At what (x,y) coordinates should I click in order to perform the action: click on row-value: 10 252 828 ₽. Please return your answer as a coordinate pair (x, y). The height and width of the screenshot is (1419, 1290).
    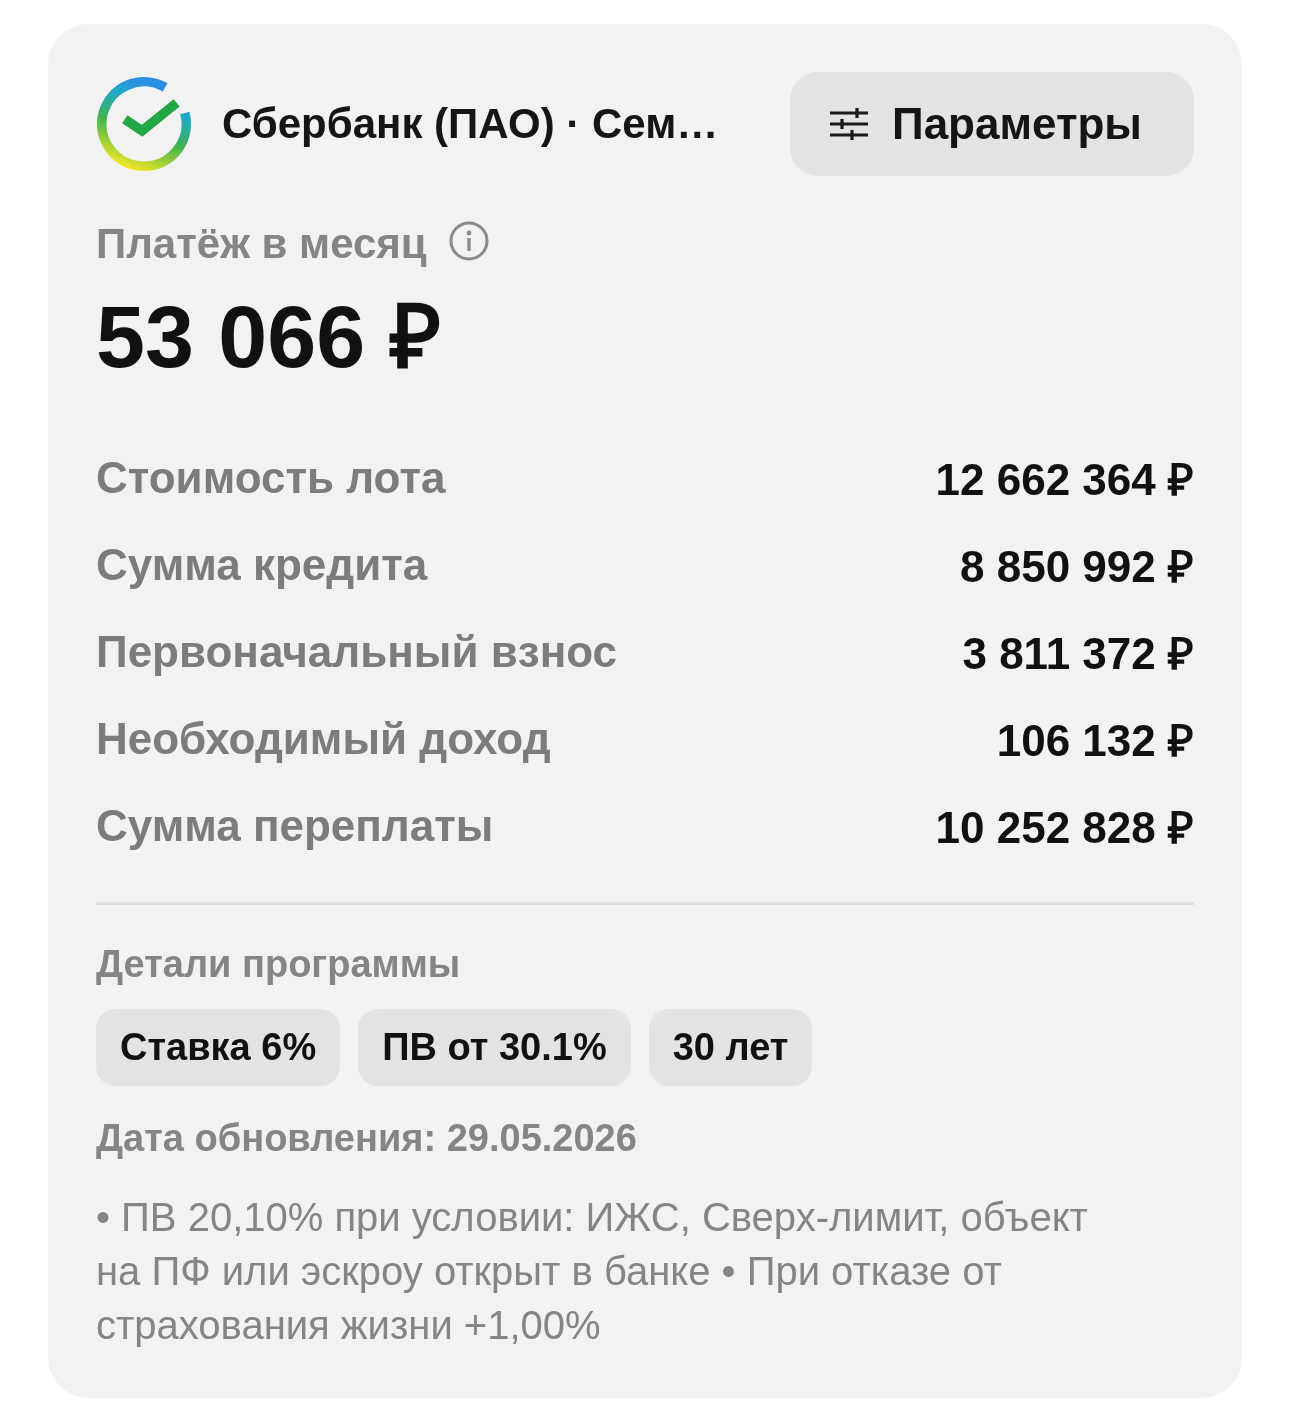
    Looking at the image, I should click on (1064, 827).